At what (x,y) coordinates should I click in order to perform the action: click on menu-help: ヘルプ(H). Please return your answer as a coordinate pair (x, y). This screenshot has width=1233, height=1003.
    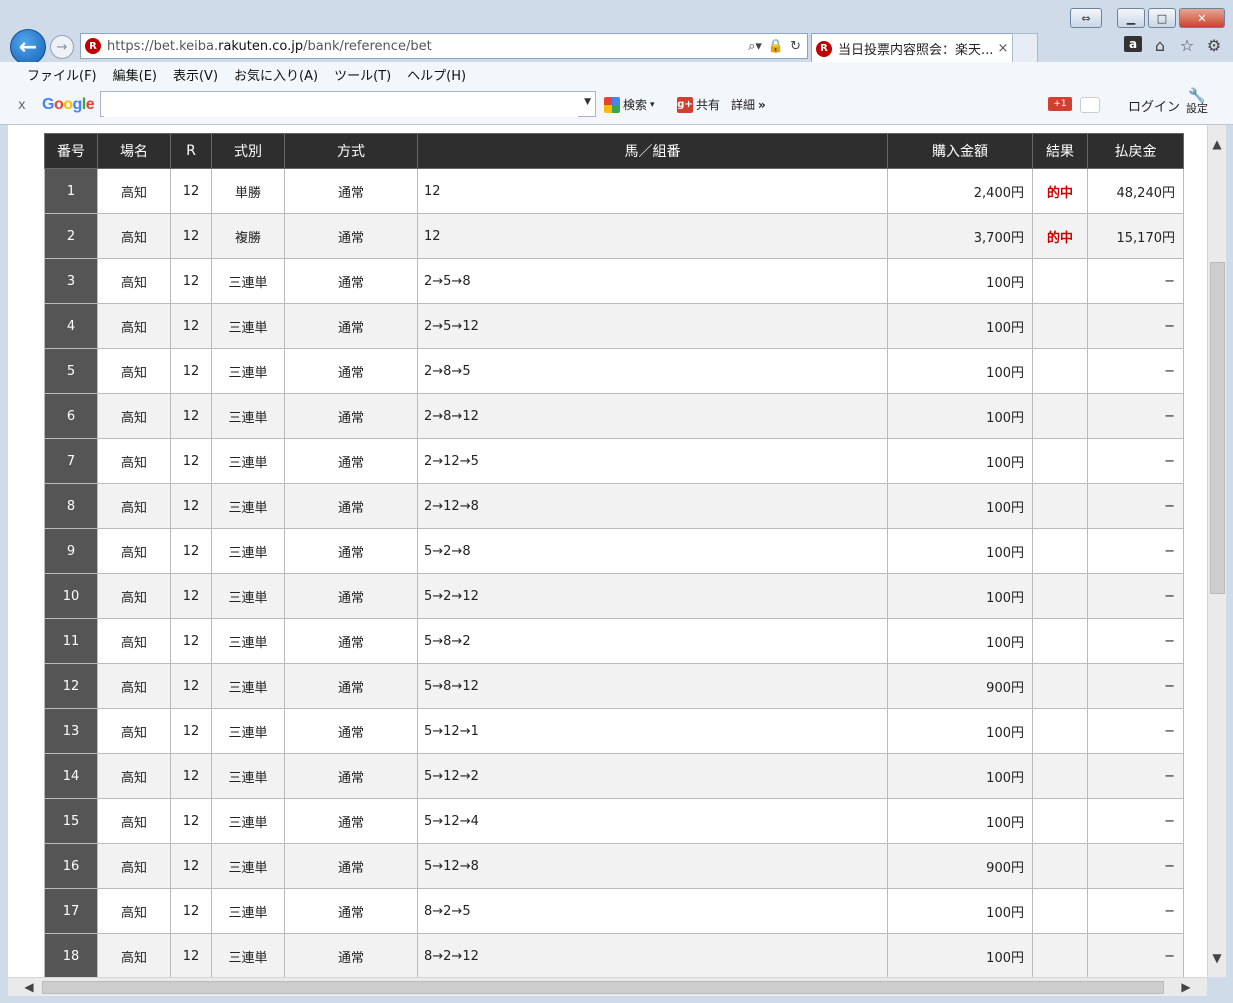
    Looking at the image, I should click on (436, 74).